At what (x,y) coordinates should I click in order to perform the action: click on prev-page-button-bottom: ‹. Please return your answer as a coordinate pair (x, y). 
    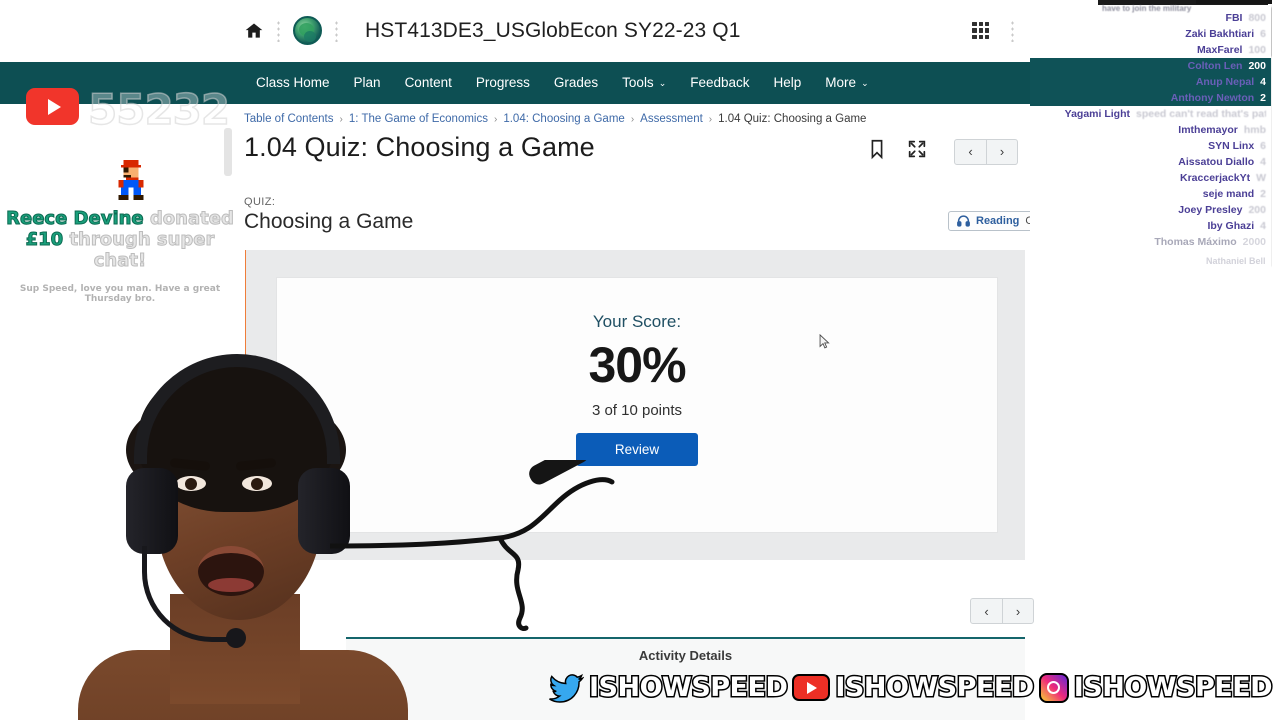
    Looking at the image, I should click on (986, 611).